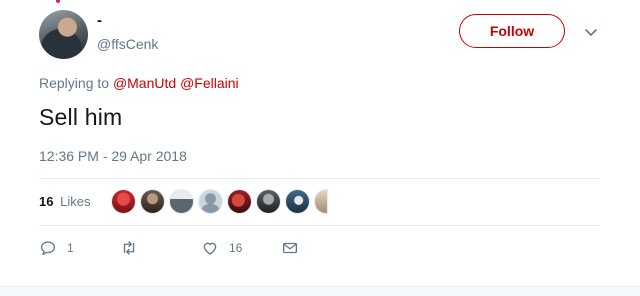  Describe the element at coordinates (209, 83) in the screenshot. I see `mention-link-fellaini: @Fellaini` at that location.